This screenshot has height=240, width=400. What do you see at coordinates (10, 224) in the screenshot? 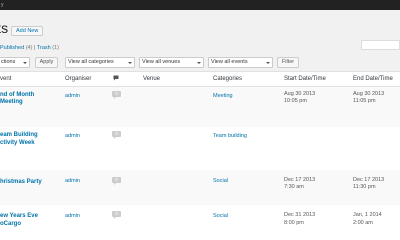
I see `event-title: oCargo` at bounding box center [10, 224].